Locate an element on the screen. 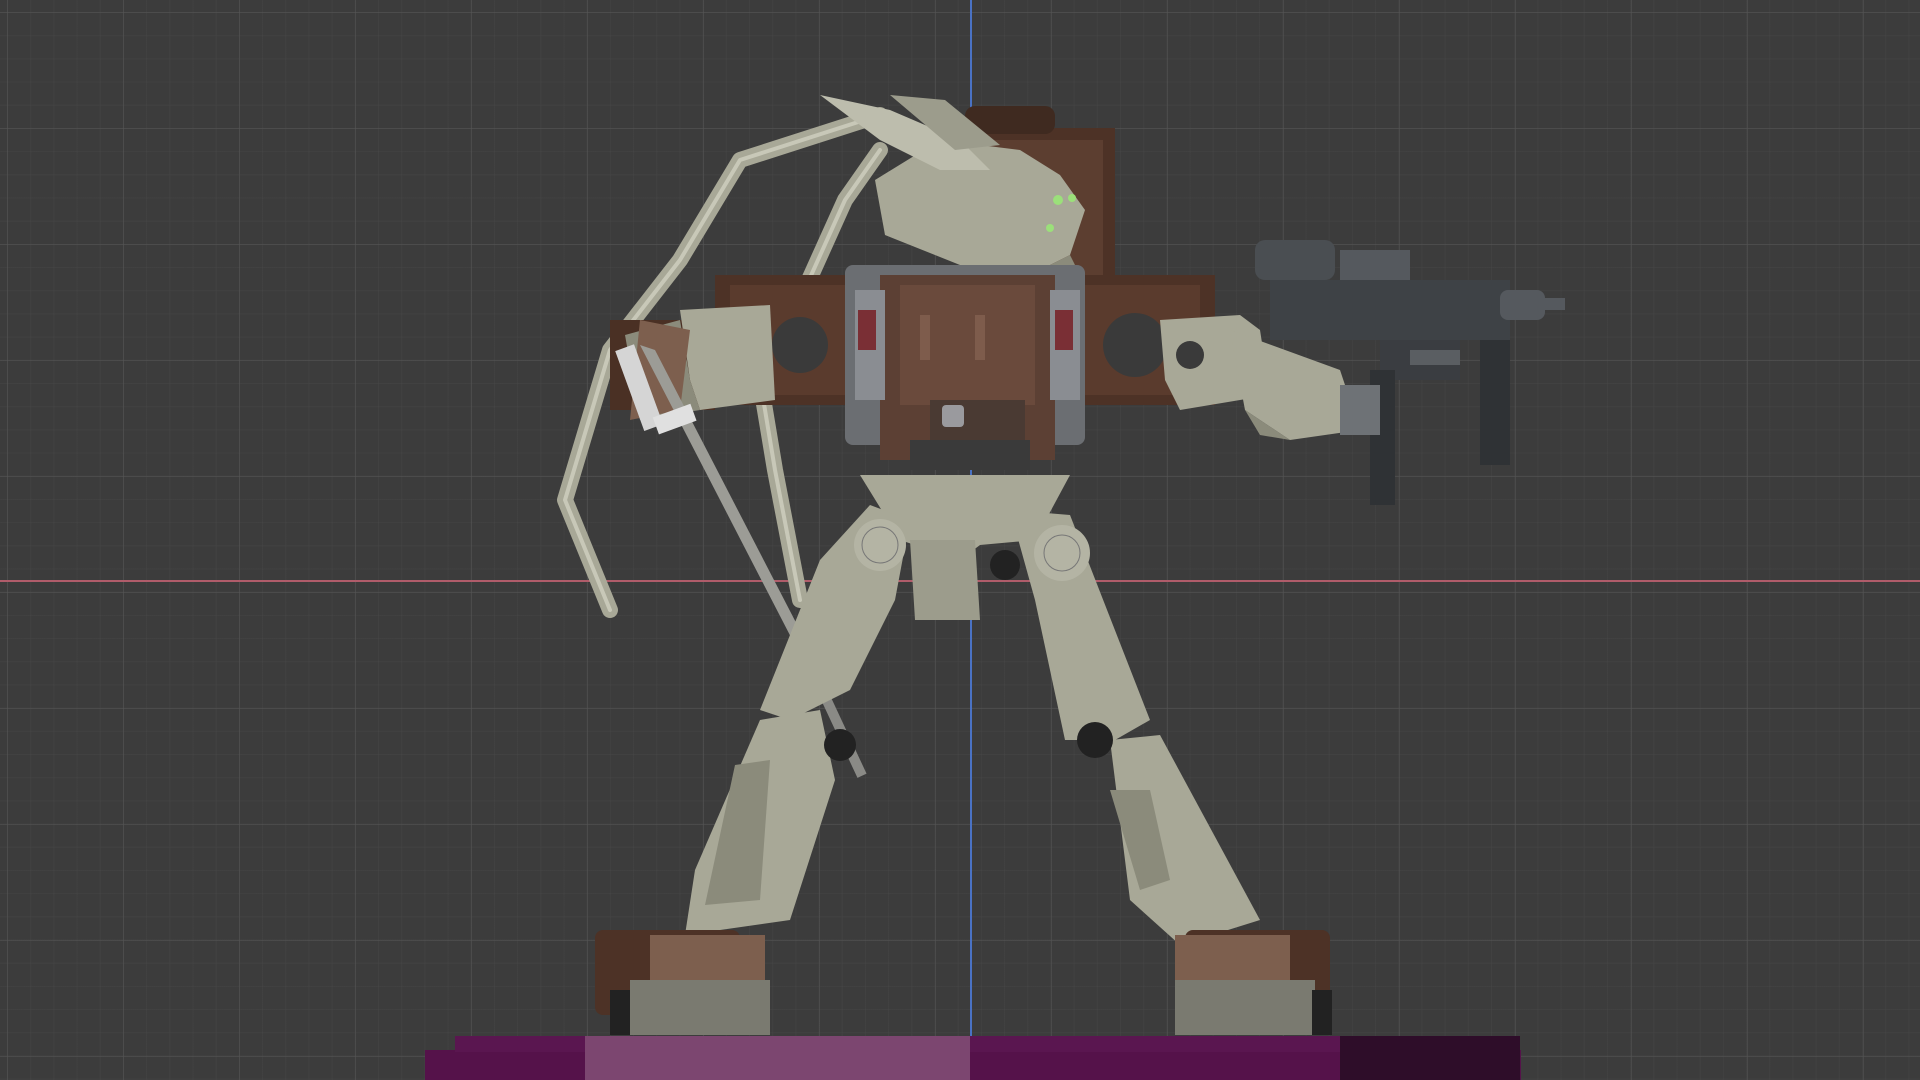  eye-left is located at coordinates (1058, 200).